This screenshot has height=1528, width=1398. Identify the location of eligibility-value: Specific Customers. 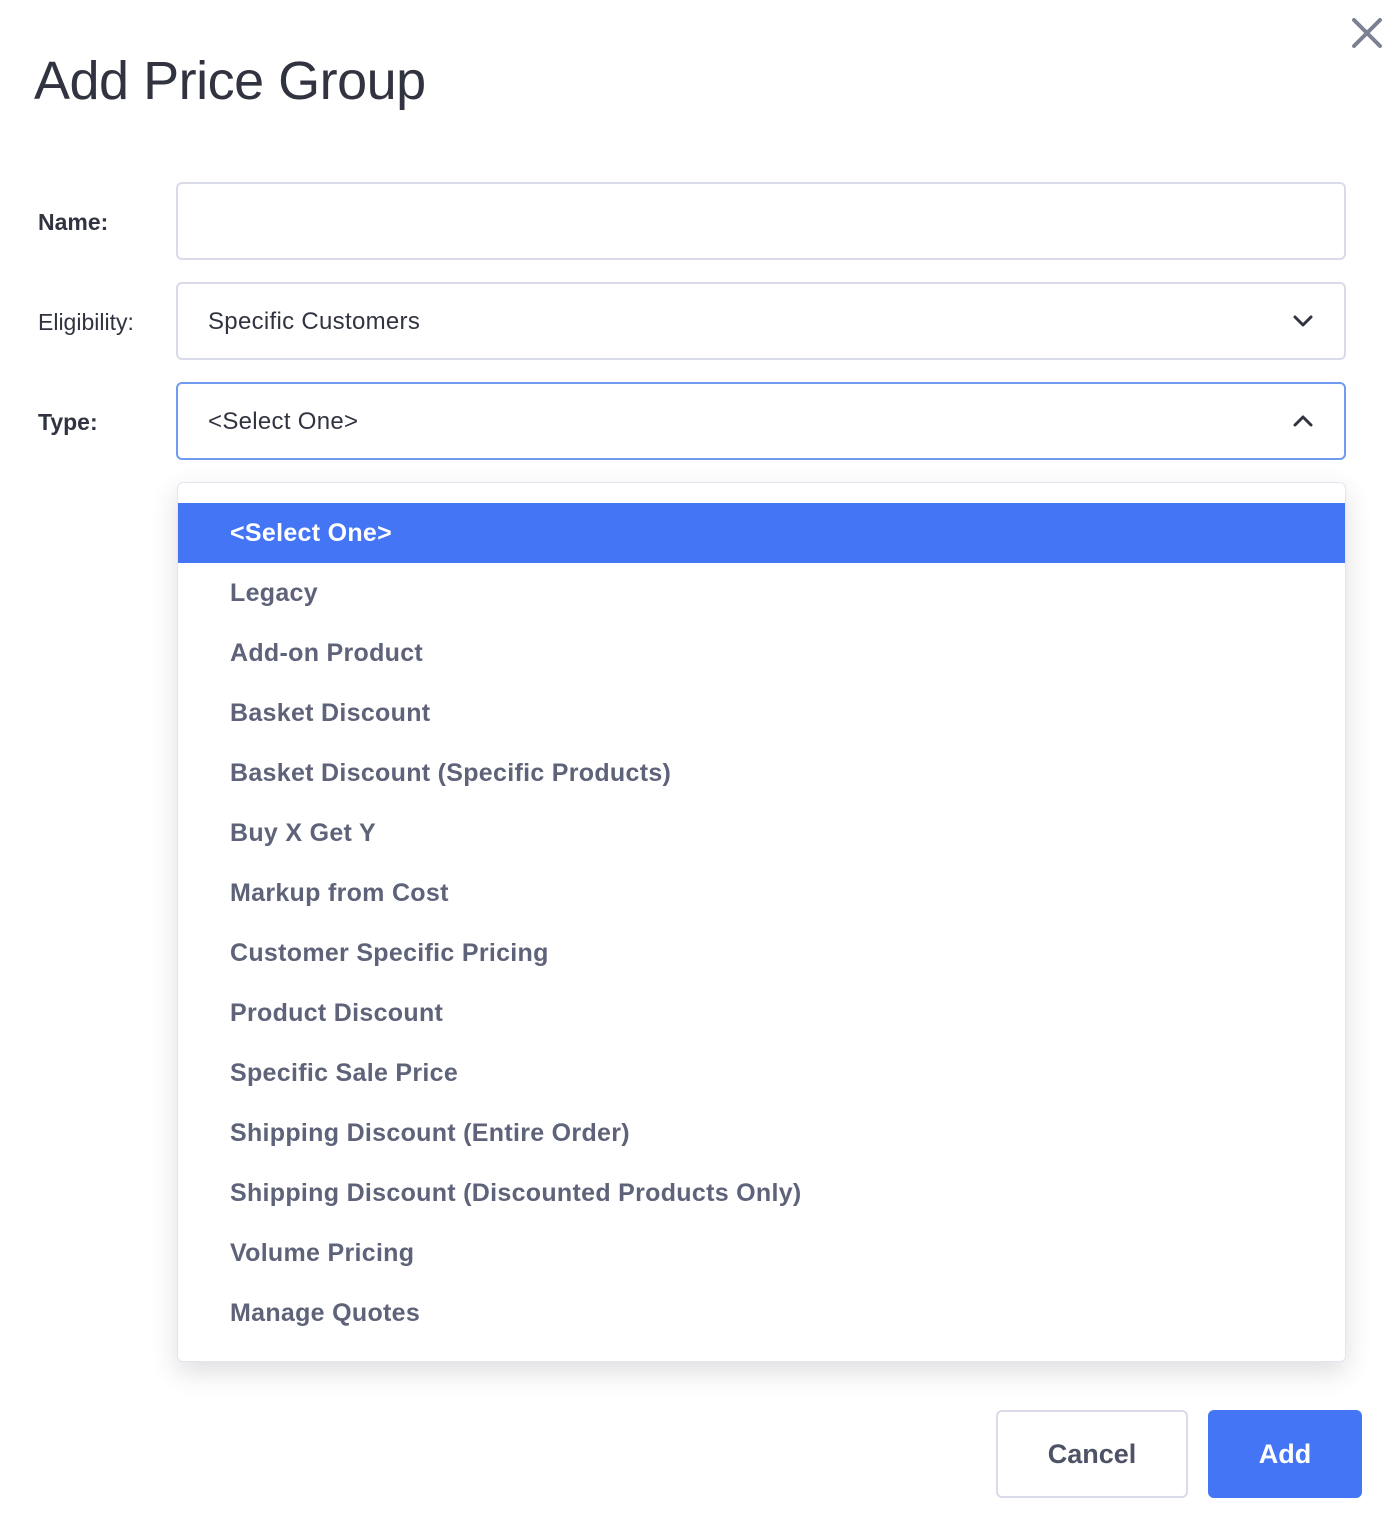
(314, 321).